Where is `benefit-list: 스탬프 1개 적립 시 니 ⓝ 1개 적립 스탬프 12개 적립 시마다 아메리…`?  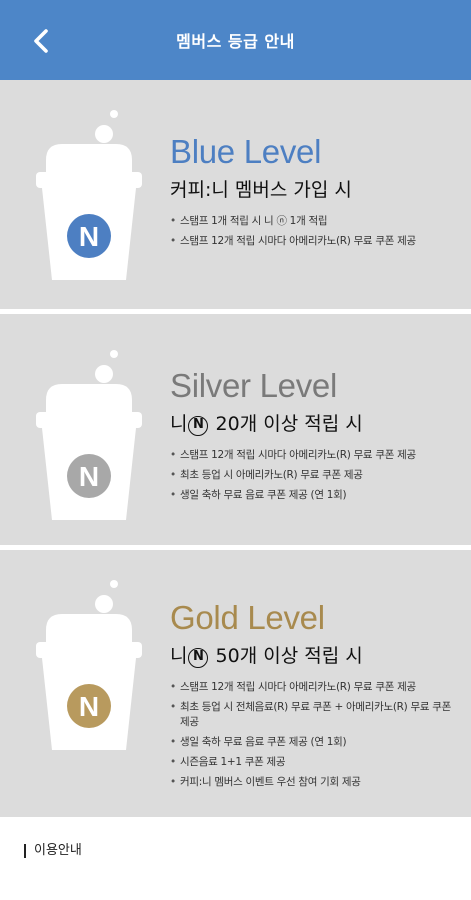
benefit-list: 스탬프 1개 적립 시 니 ⓝ 1개 적립 스탬프 12개 적립 시마다 아메리… is located at coordinates (312, 231).